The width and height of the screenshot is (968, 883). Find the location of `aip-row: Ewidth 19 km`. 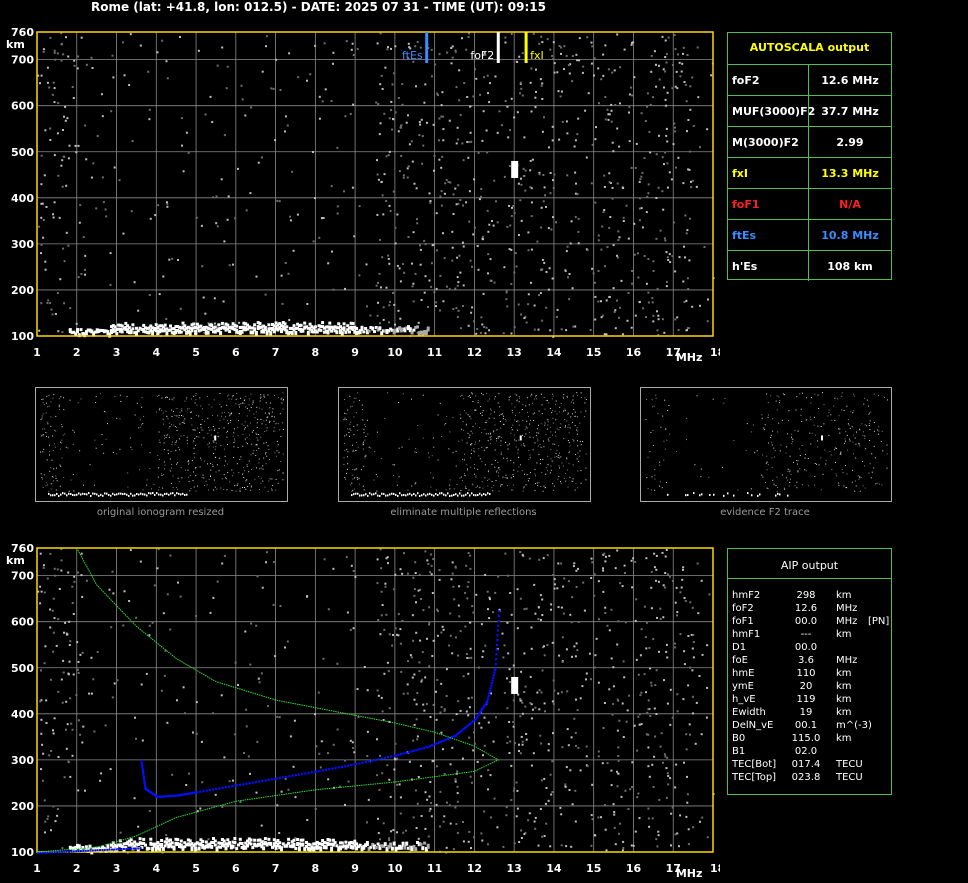

aip-row: Ewidth 19 km is located at coordinates (809, 713).